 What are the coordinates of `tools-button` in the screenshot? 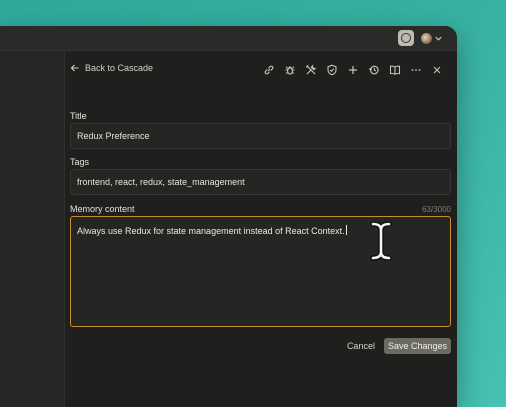 It's located at (310, 70).